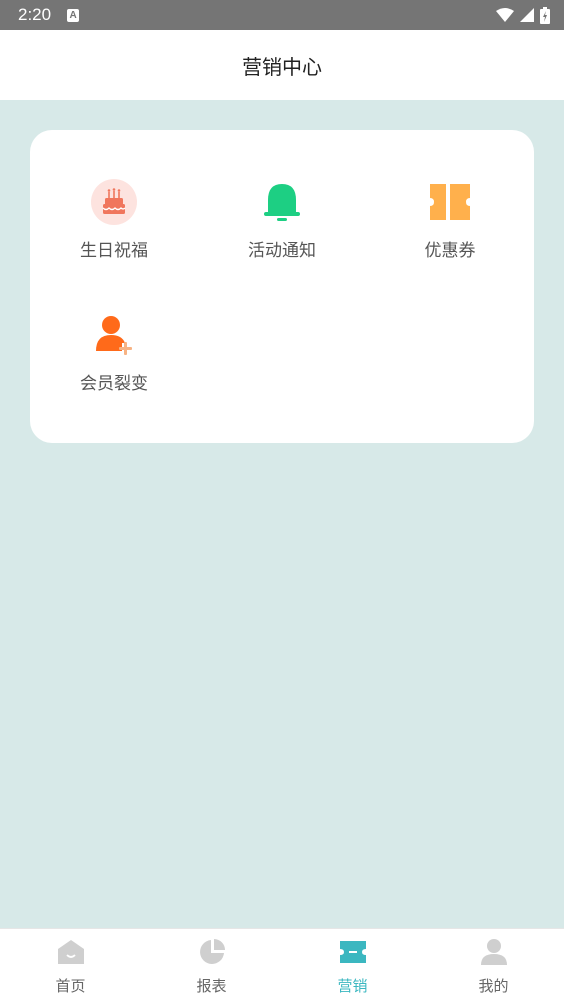 Image resolution: width=564 pixels, height=1002 pixels. I want to click on home-icon, so click(71, 952).